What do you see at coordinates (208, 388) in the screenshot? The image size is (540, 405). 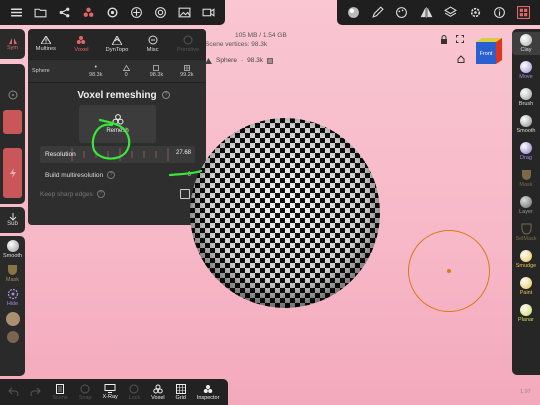 I see `inspector-icon` at bounding box center [208, 388].